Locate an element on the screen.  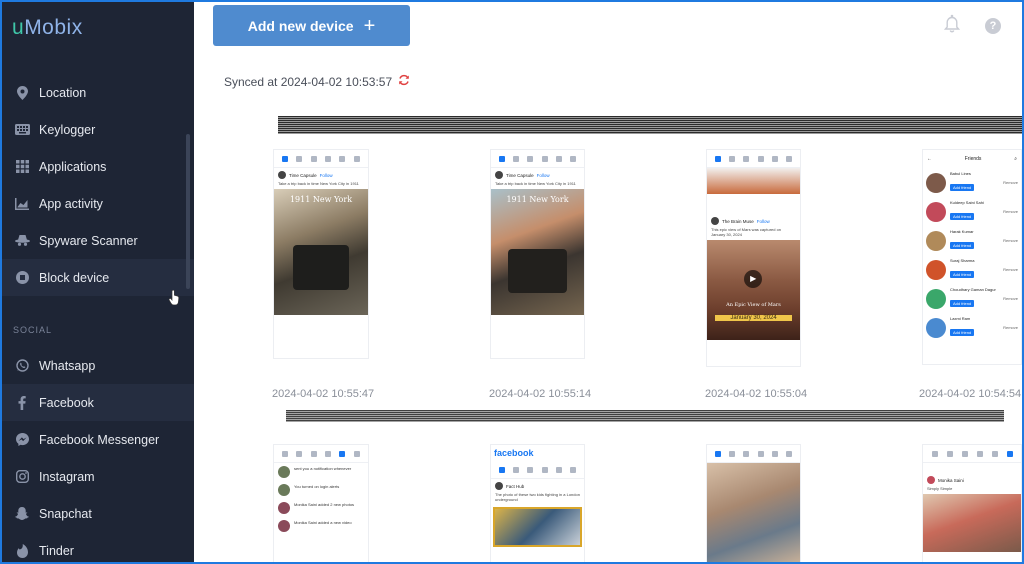
add-new-device-button: Add new device + is located at coordinates (311, 25).